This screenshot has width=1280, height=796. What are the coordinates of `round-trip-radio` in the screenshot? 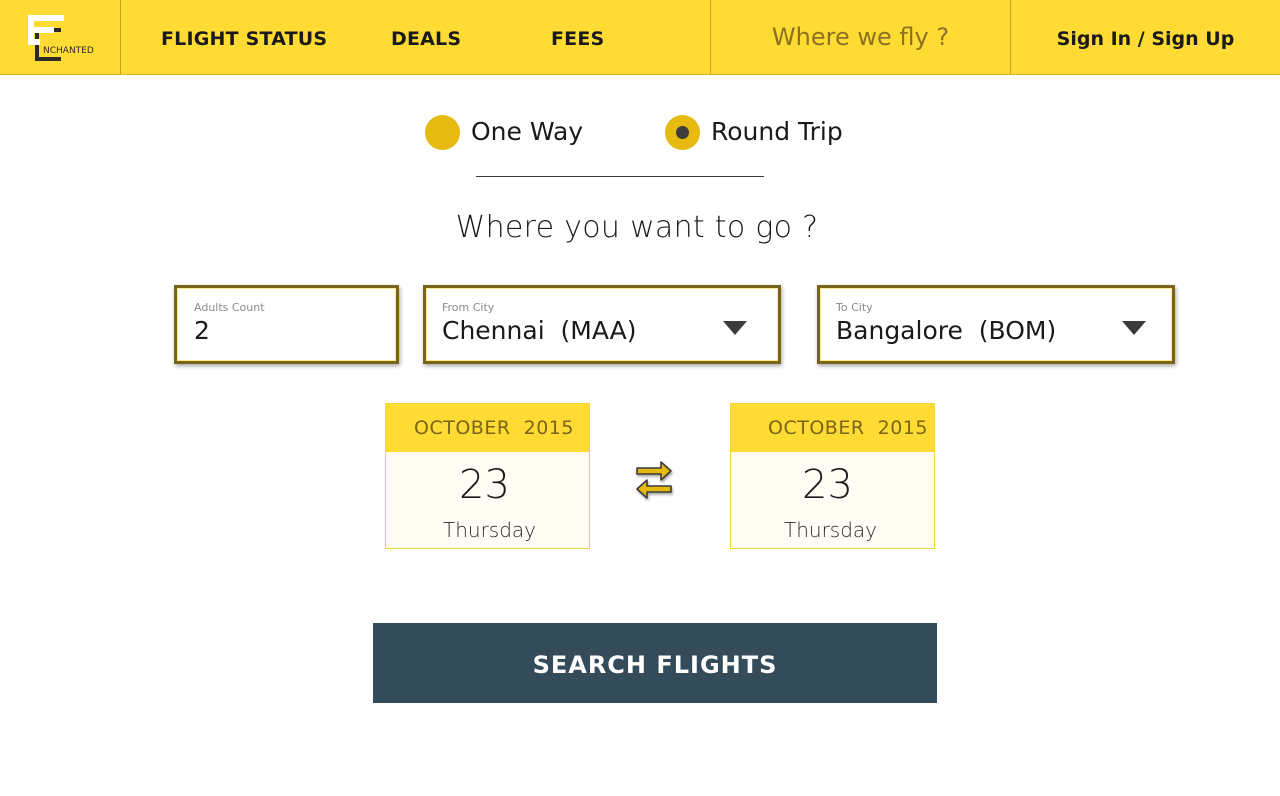 It's located at (682, 132).